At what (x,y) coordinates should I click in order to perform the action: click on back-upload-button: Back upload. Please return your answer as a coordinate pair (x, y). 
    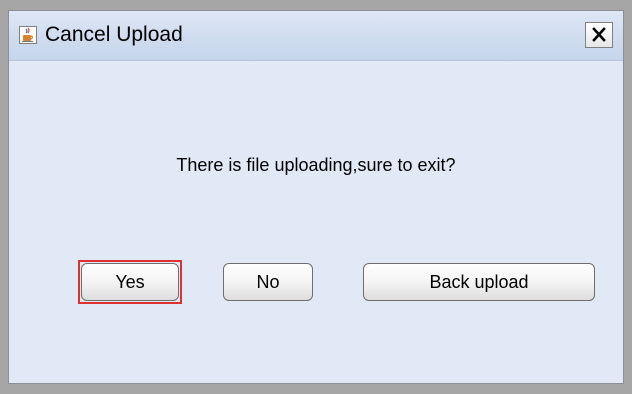
    Looking at the image, I should click on (479, 282).